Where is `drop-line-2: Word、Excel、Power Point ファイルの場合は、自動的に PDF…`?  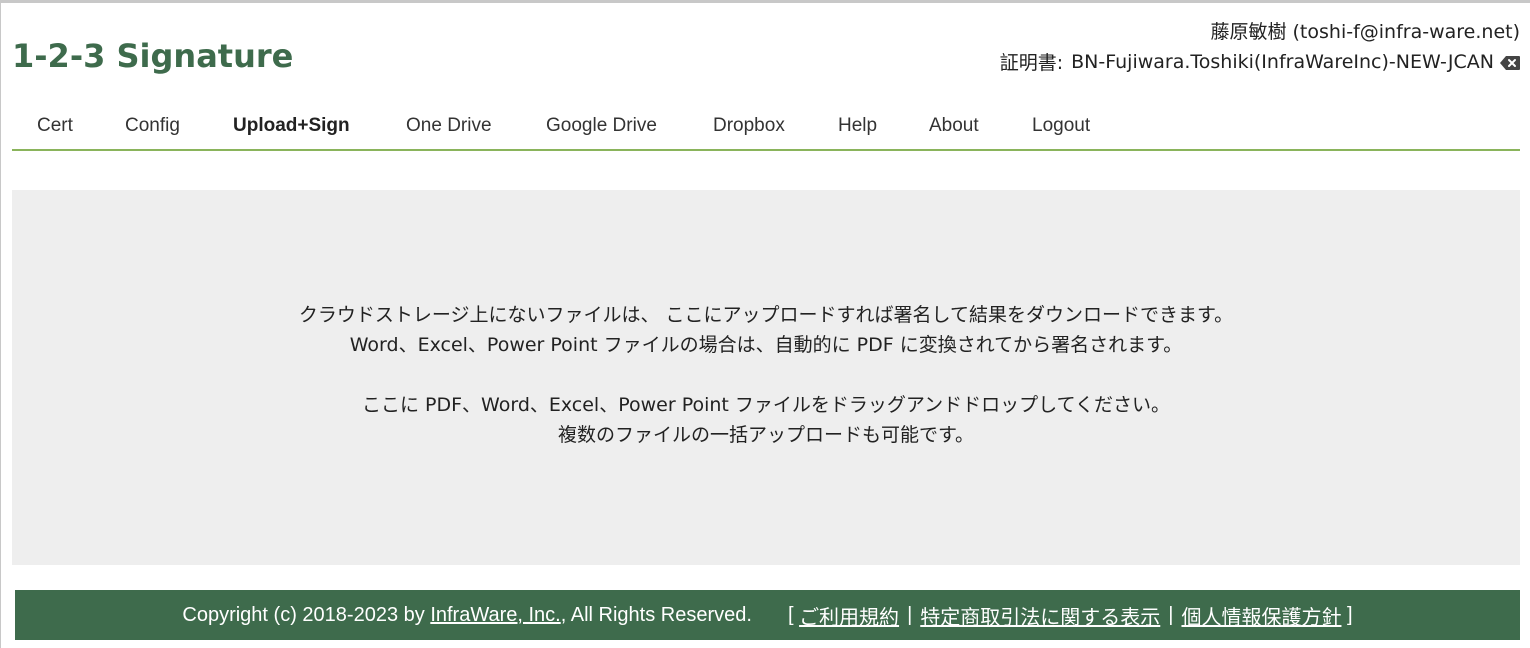 drop-line-2: Word、Excel、Power Point ファイルの場合は、自動的に PDF… is located at coordinates (766, 345).